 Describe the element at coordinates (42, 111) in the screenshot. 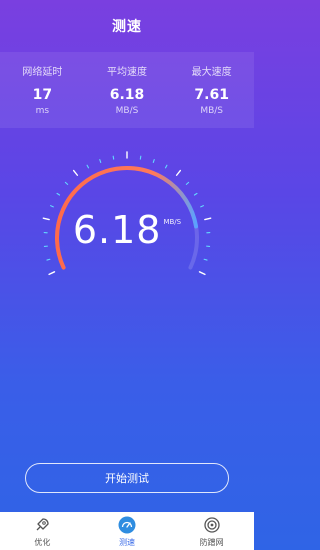

I see `stat-unit: ms` at that location.